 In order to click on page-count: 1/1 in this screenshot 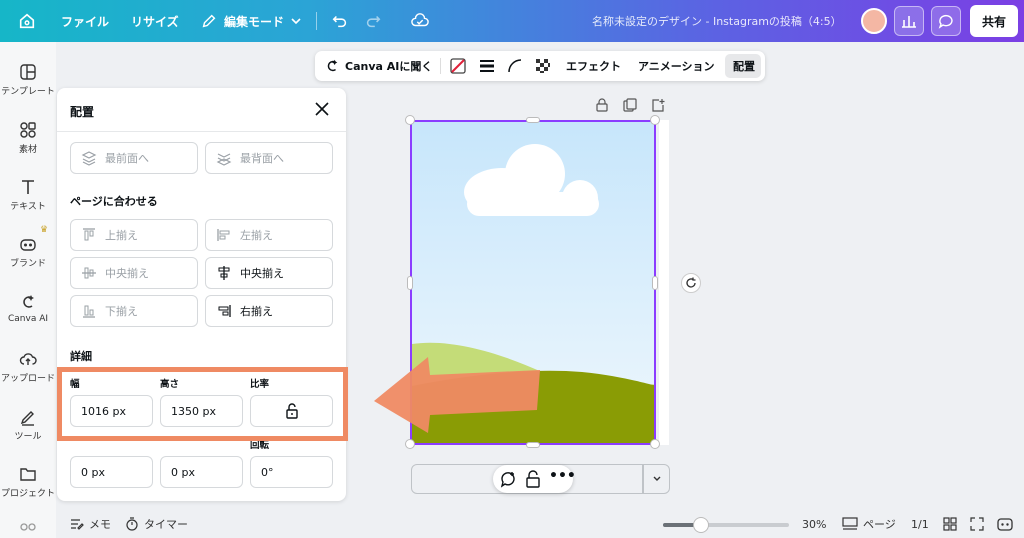, I will do `click(920, 524)`.